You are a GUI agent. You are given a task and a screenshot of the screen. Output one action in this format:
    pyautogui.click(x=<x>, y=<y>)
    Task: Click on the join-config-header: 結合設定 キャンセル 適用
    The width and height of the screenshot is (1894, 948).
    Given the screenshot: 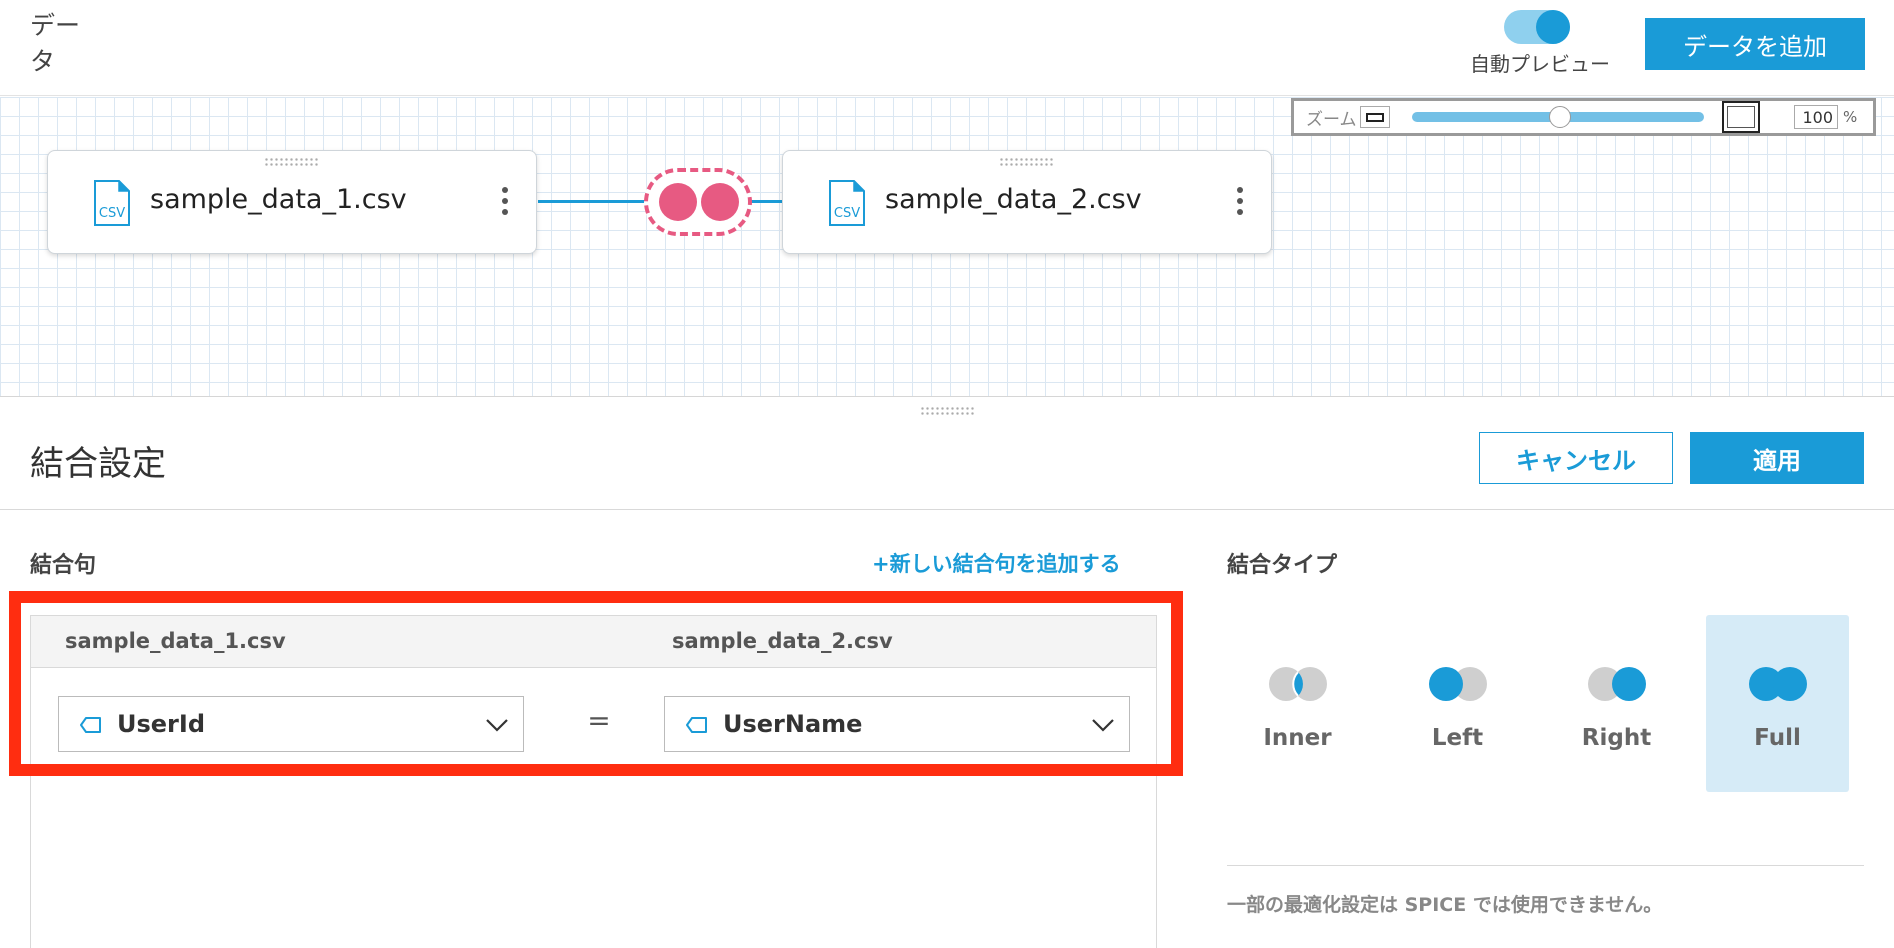 What is the action you would take?
    pyautogui.click(x=947, y=465)
    